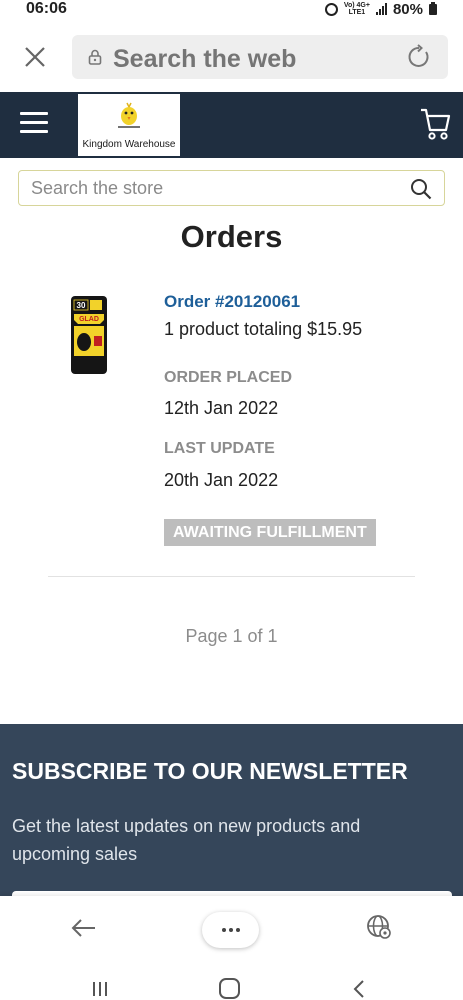 Image resolution: width=463 pixels, height=1000 pixels. Describe the element at coordinates (84, 928) in the screenshot. I see `back-arrow-icon` at that location.